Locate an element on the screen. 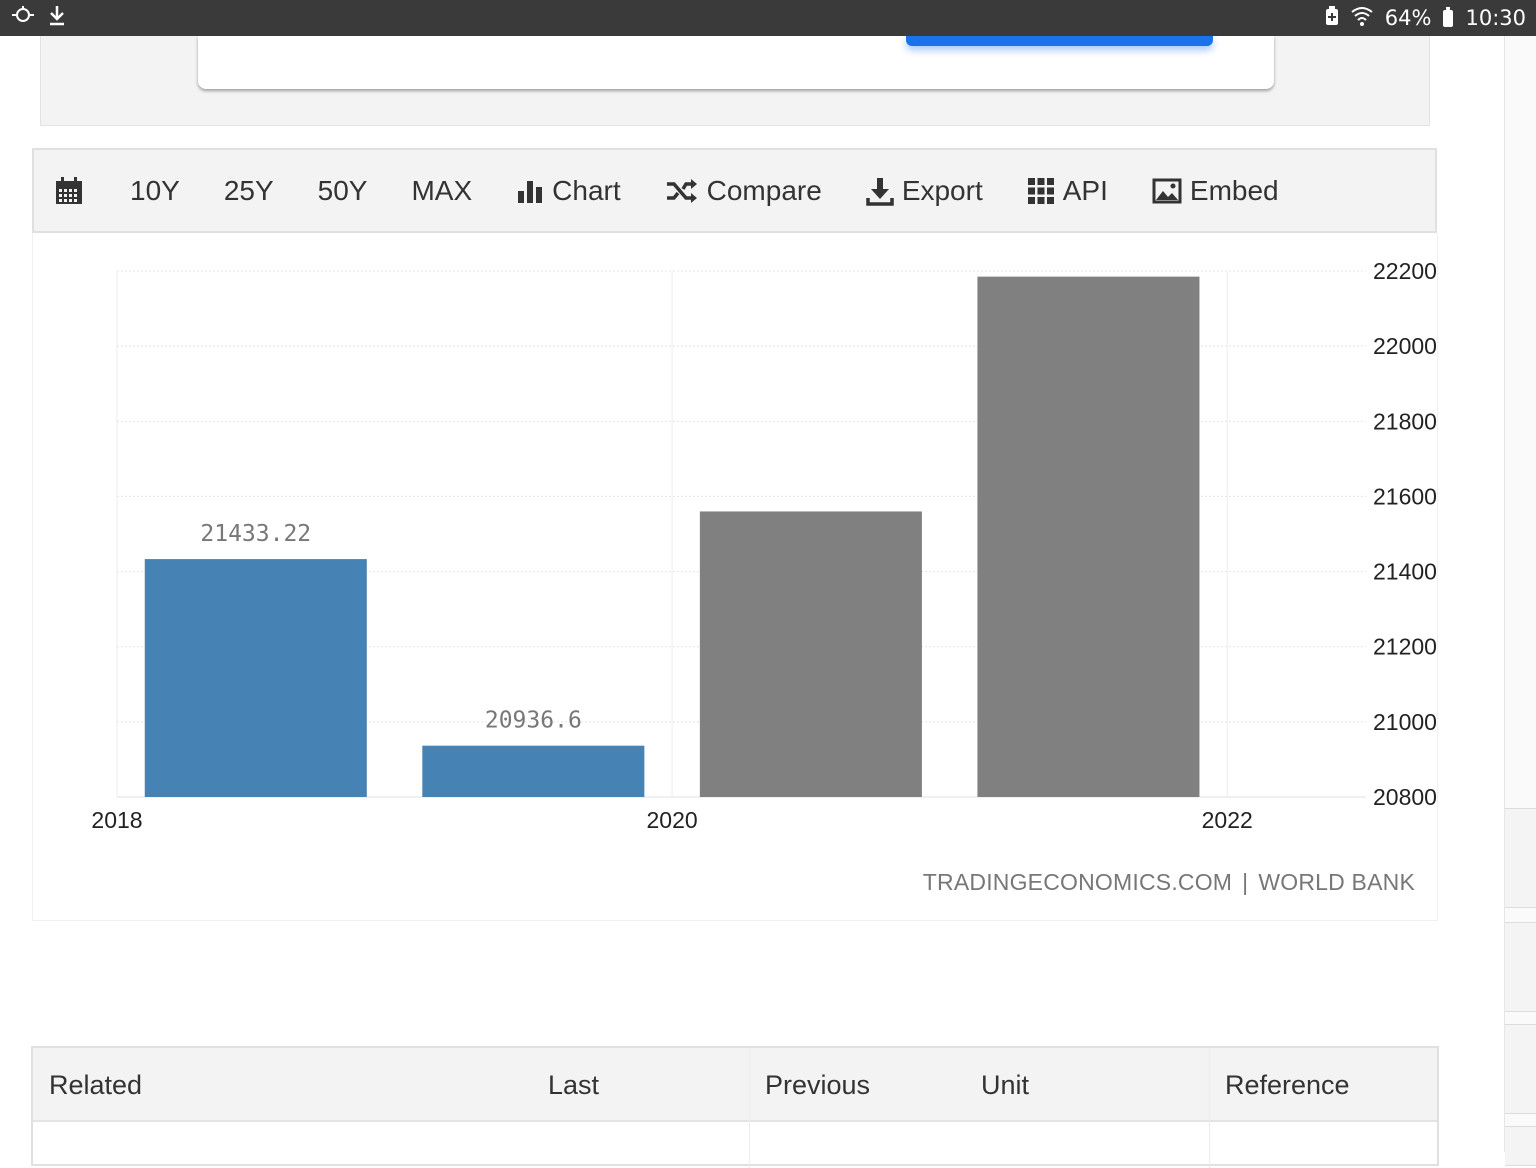 This screenshot has height=1168, width=1536. y-tick-label: 21600 is located at coordinates (1405, 496).